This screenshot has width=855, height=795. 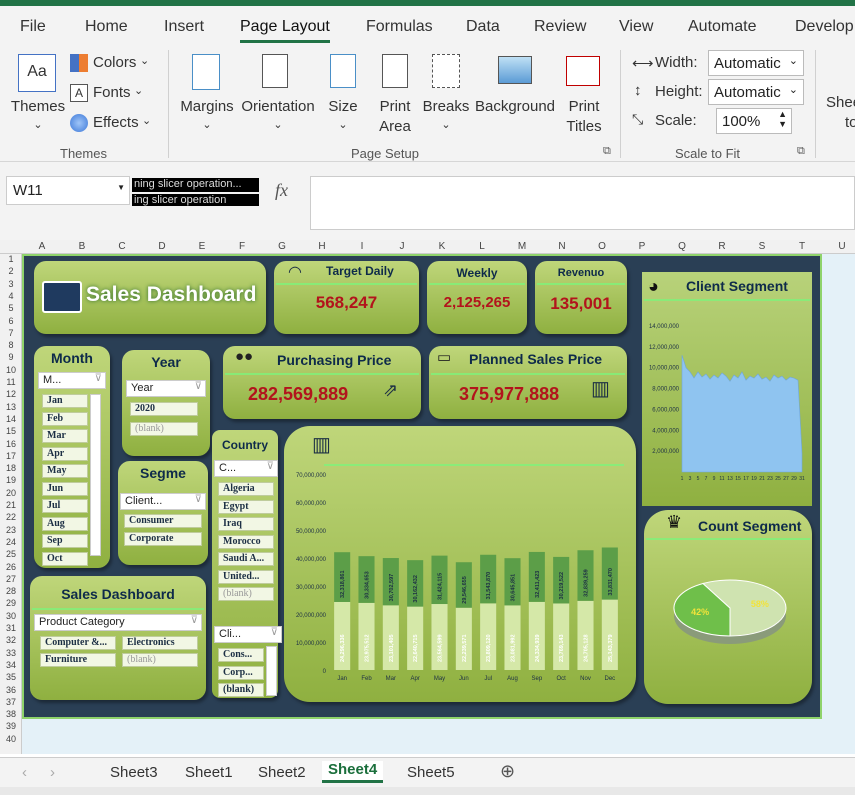 I want to click on scale-spinner: 100% ▲ ▼, so click(x=754, y=121).